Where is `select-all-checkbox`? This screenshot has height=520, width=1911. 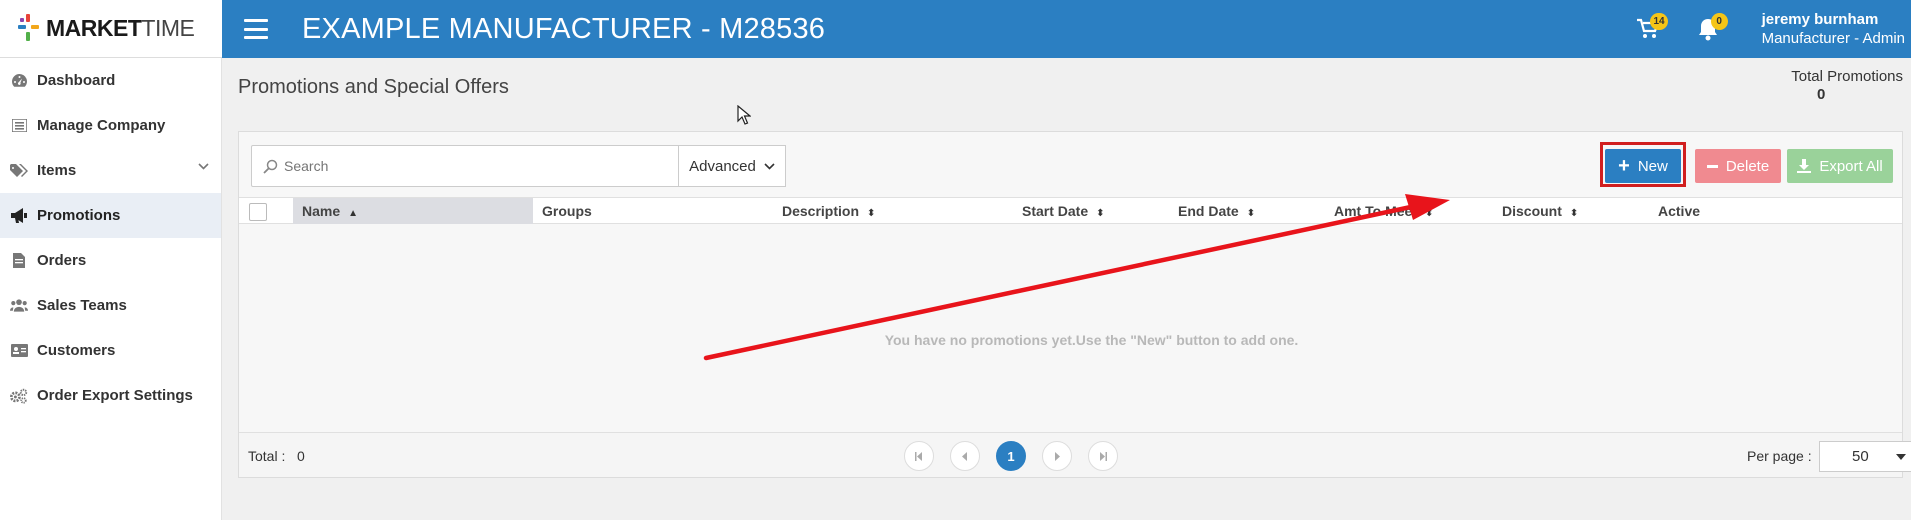
select-all-checkbox is located at coordinates (258, 212).